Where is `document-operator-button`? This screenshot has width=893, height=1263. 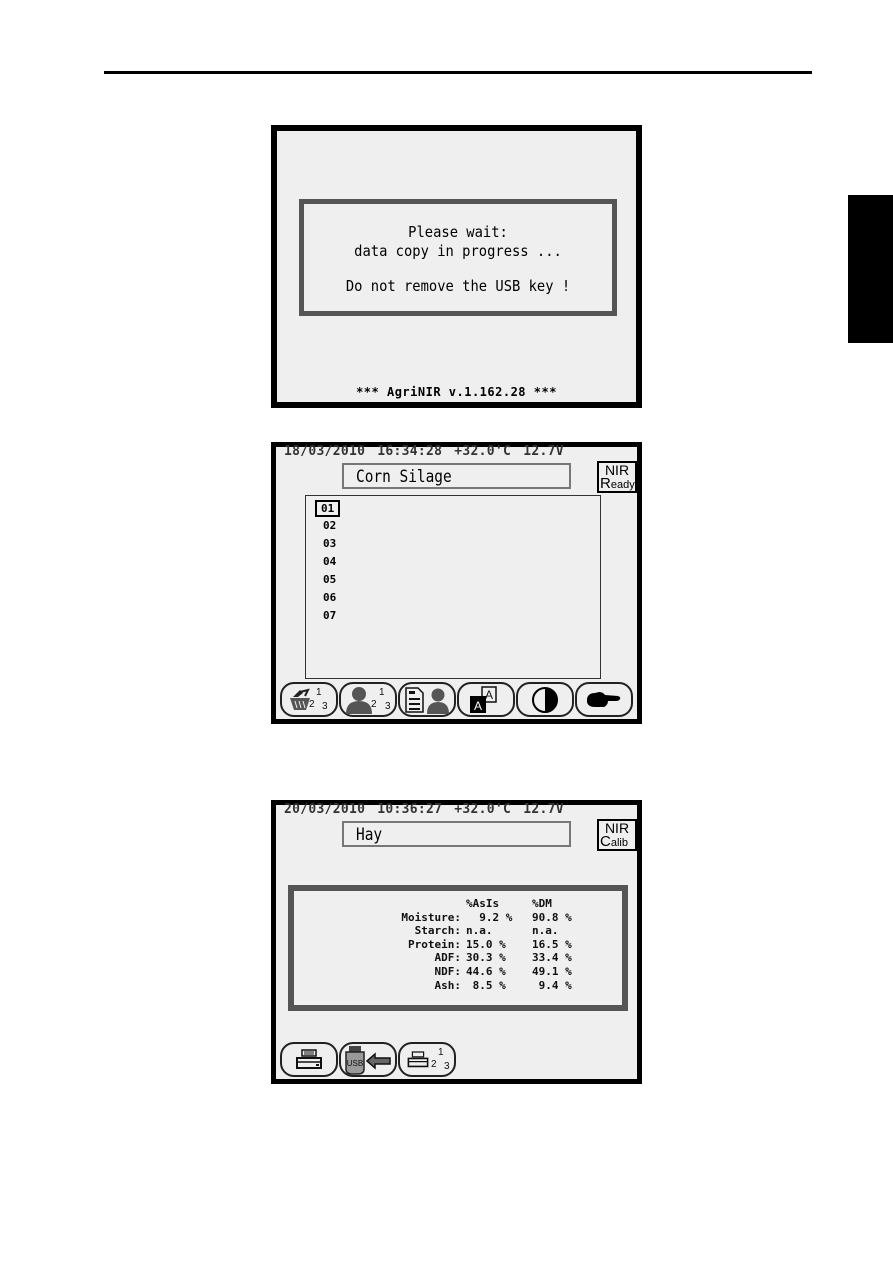
document-operator-button is located at coordinates (427, 699).